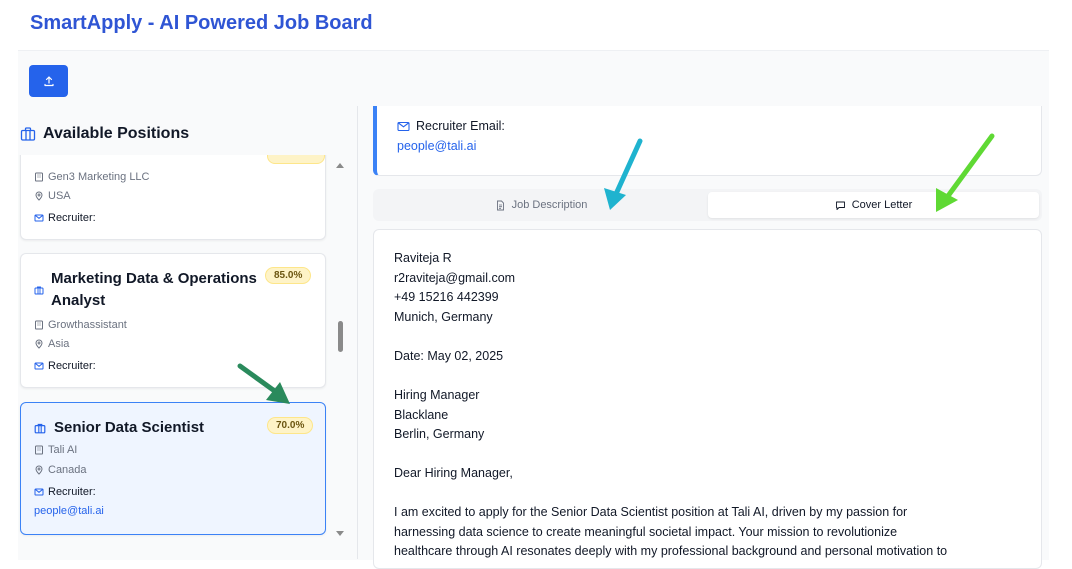 This screenshot has height=569, width=1072. What do you see at coordinates (357, 332) in the screenshot?
I see `panel-divider` at bounding box center [357, 332].